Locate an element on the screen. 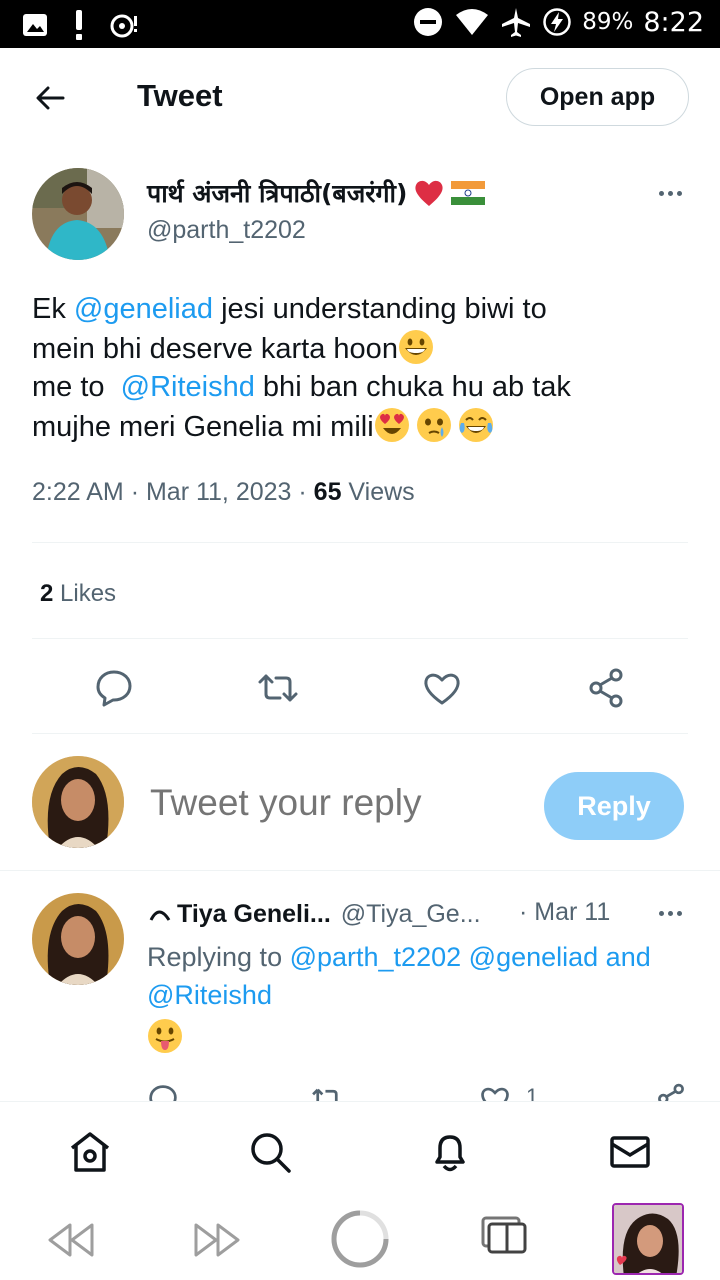 The image size is (720, 1280). author-avatar is located at coordinates (78, 214).